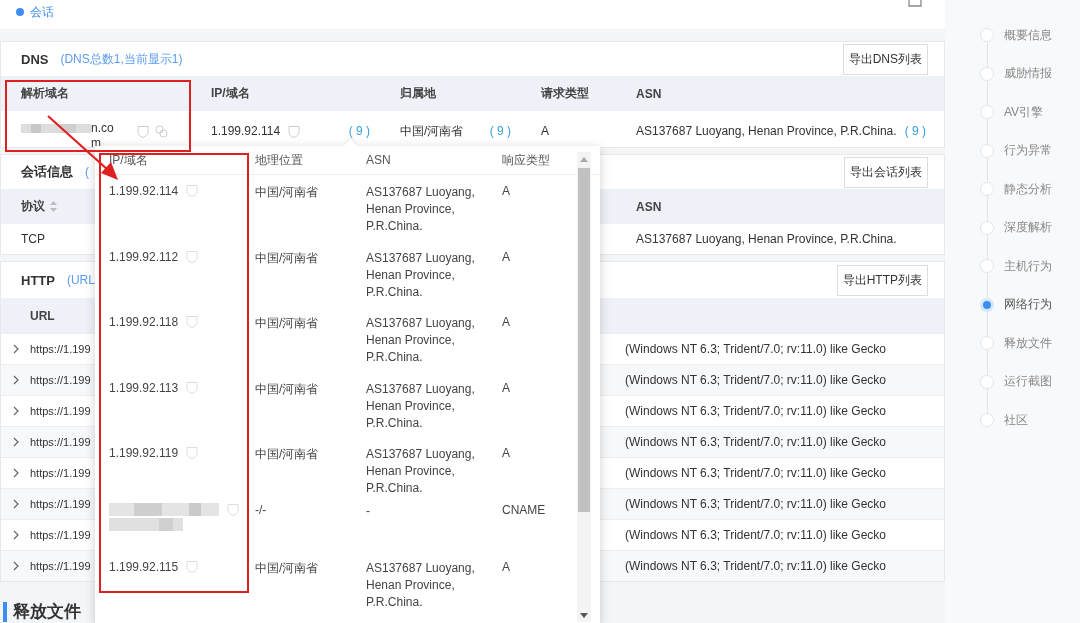 The height and width of the screenshot is (623, 1080). I want to click on type-text: CNAME, so click(524, 509).